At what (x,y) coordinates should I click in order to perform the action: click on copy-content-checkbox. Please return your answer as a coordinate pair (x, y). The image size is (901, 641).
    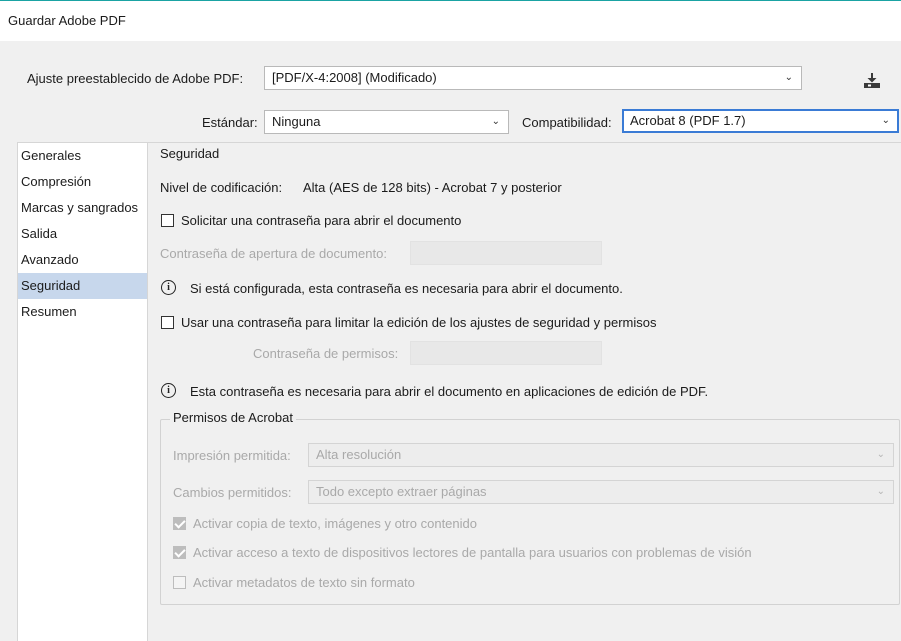
    Looking at the image, I should click on (179, 523).